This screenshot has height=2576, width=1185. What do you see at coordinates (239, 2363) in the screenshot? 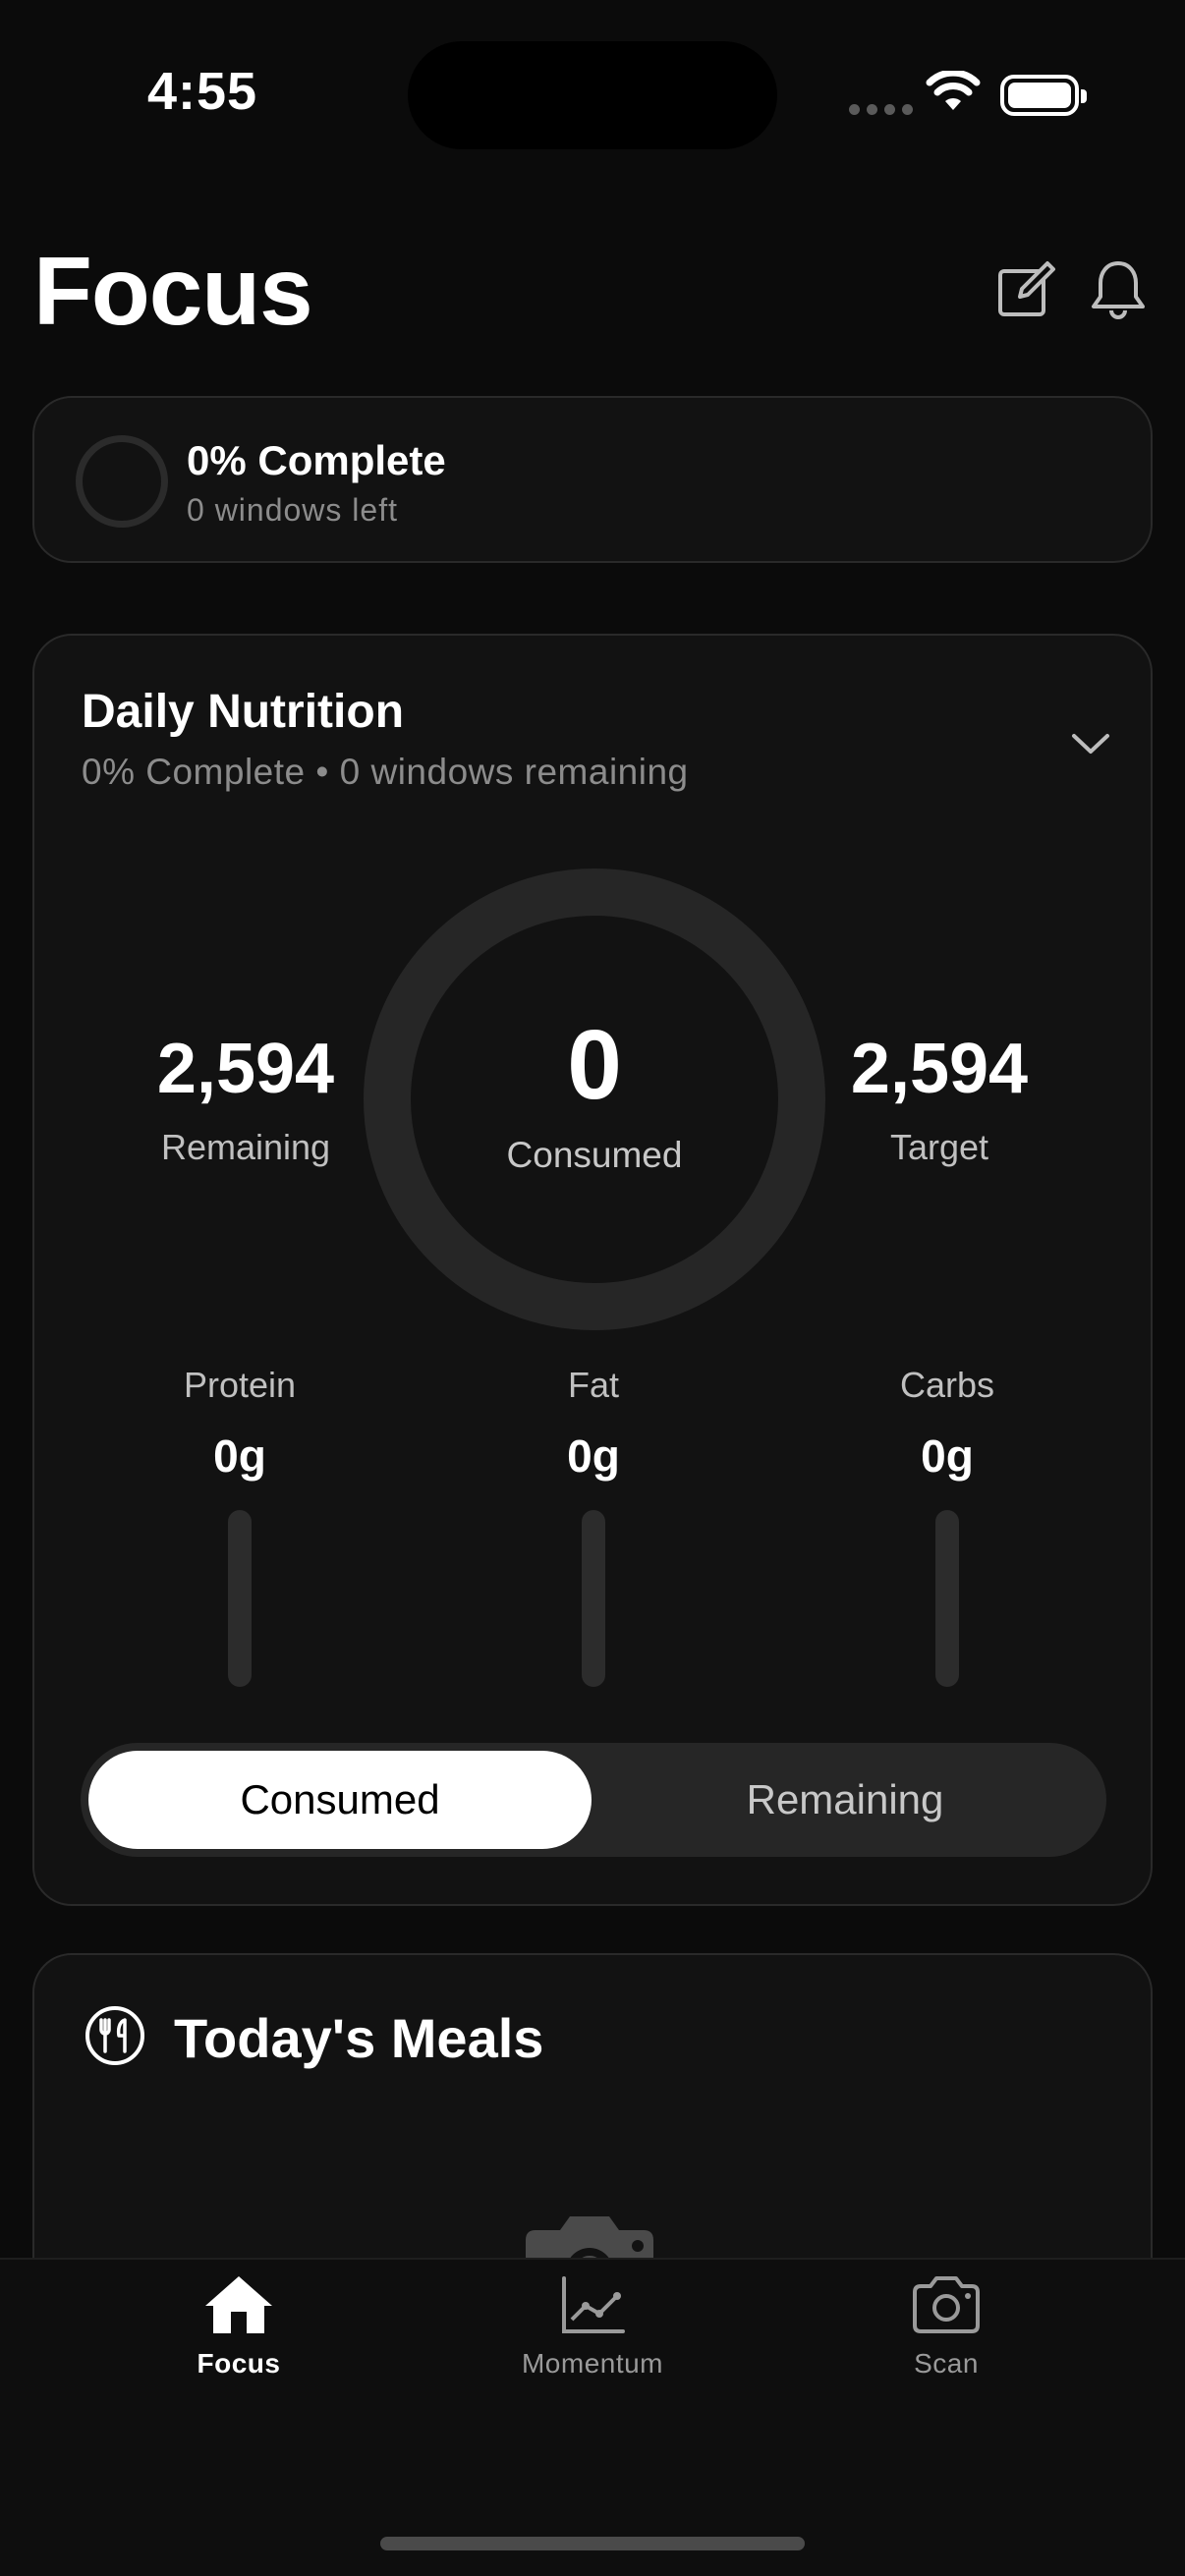
I see `tab-focus-label: Focus` at bounding box center [239, 2363].